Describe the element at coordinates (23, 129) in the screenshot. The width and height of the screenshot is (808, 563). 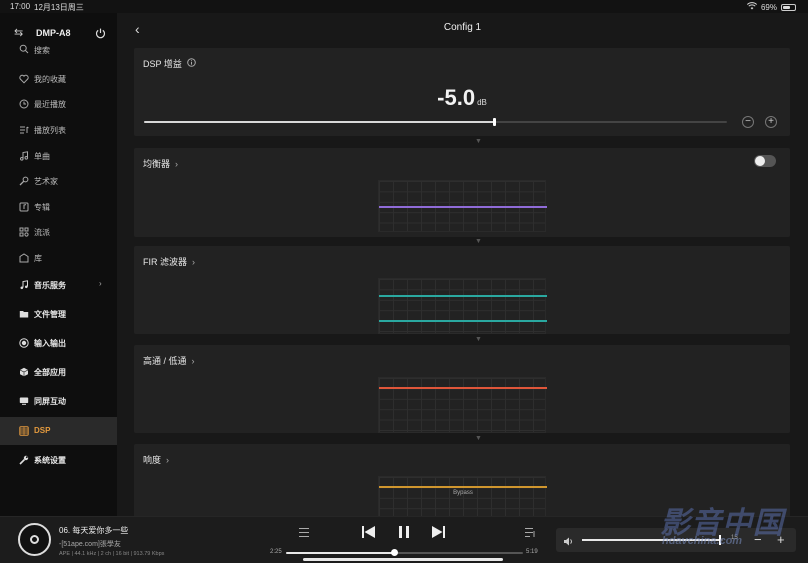
I see `playlist-icon` at that location.